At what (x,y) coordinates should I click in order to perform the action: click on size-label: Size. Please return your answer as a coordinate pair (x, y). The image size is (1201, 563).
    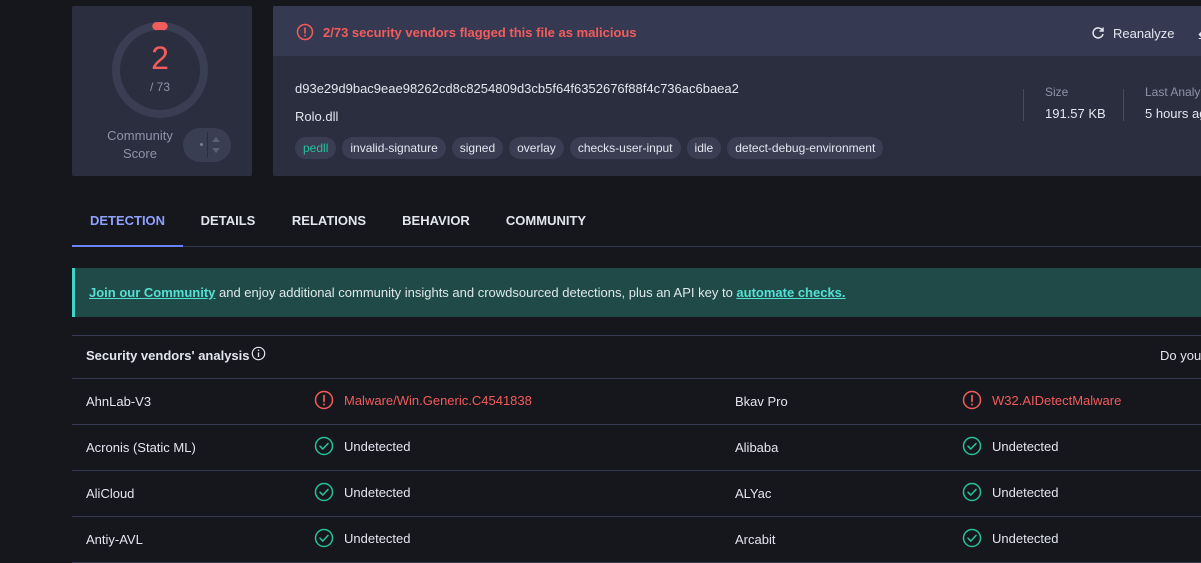
    Looking at the image, I should click on (1057, 92).